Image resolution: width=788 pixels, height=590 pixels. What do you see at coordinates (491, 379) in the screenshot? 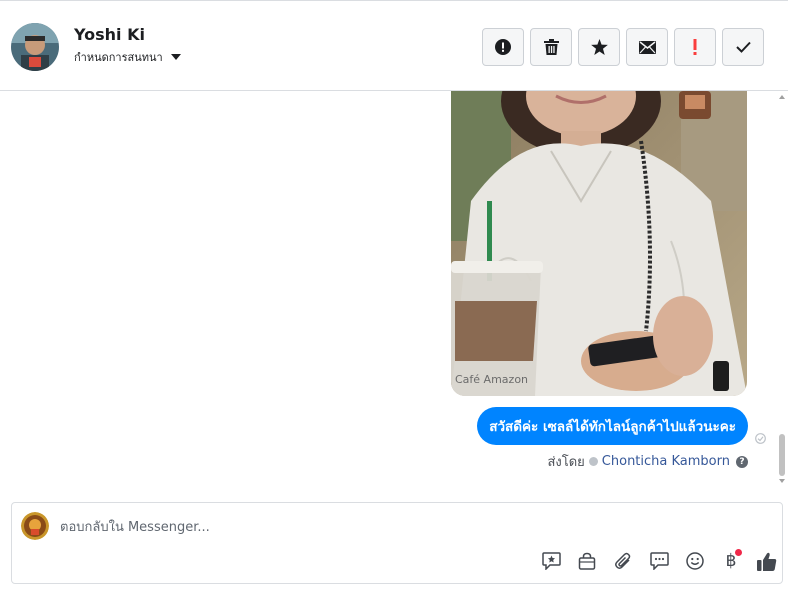
I see `photo-caption: Café Amazon` at bounding box center [491, 379].